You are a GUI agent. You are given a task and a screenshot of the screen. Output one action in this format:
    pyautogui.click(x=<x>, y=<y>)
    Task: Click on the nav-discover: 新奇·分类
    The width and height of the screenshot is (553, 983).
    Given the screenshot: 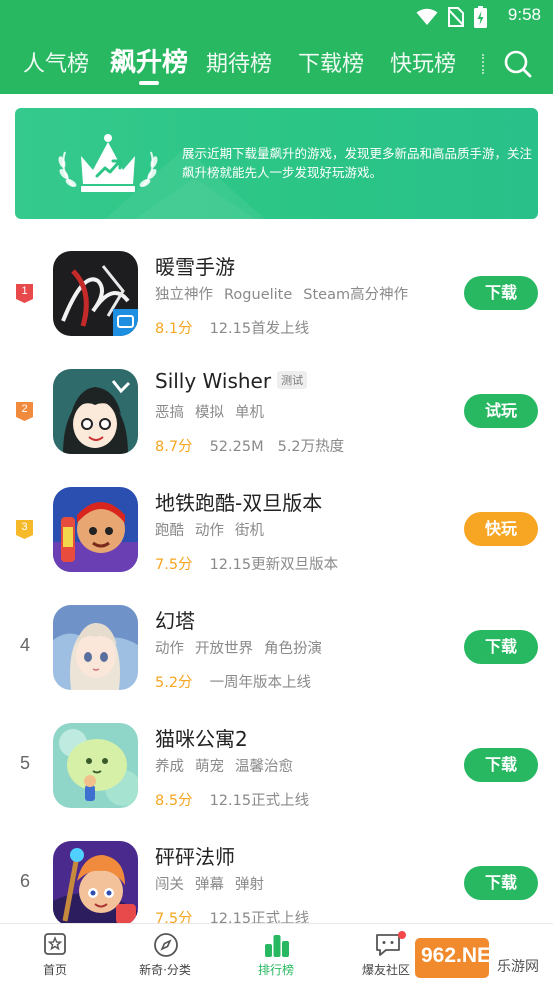 What is the action you would take?
    pyautogui.click(x=165, y=953)
    